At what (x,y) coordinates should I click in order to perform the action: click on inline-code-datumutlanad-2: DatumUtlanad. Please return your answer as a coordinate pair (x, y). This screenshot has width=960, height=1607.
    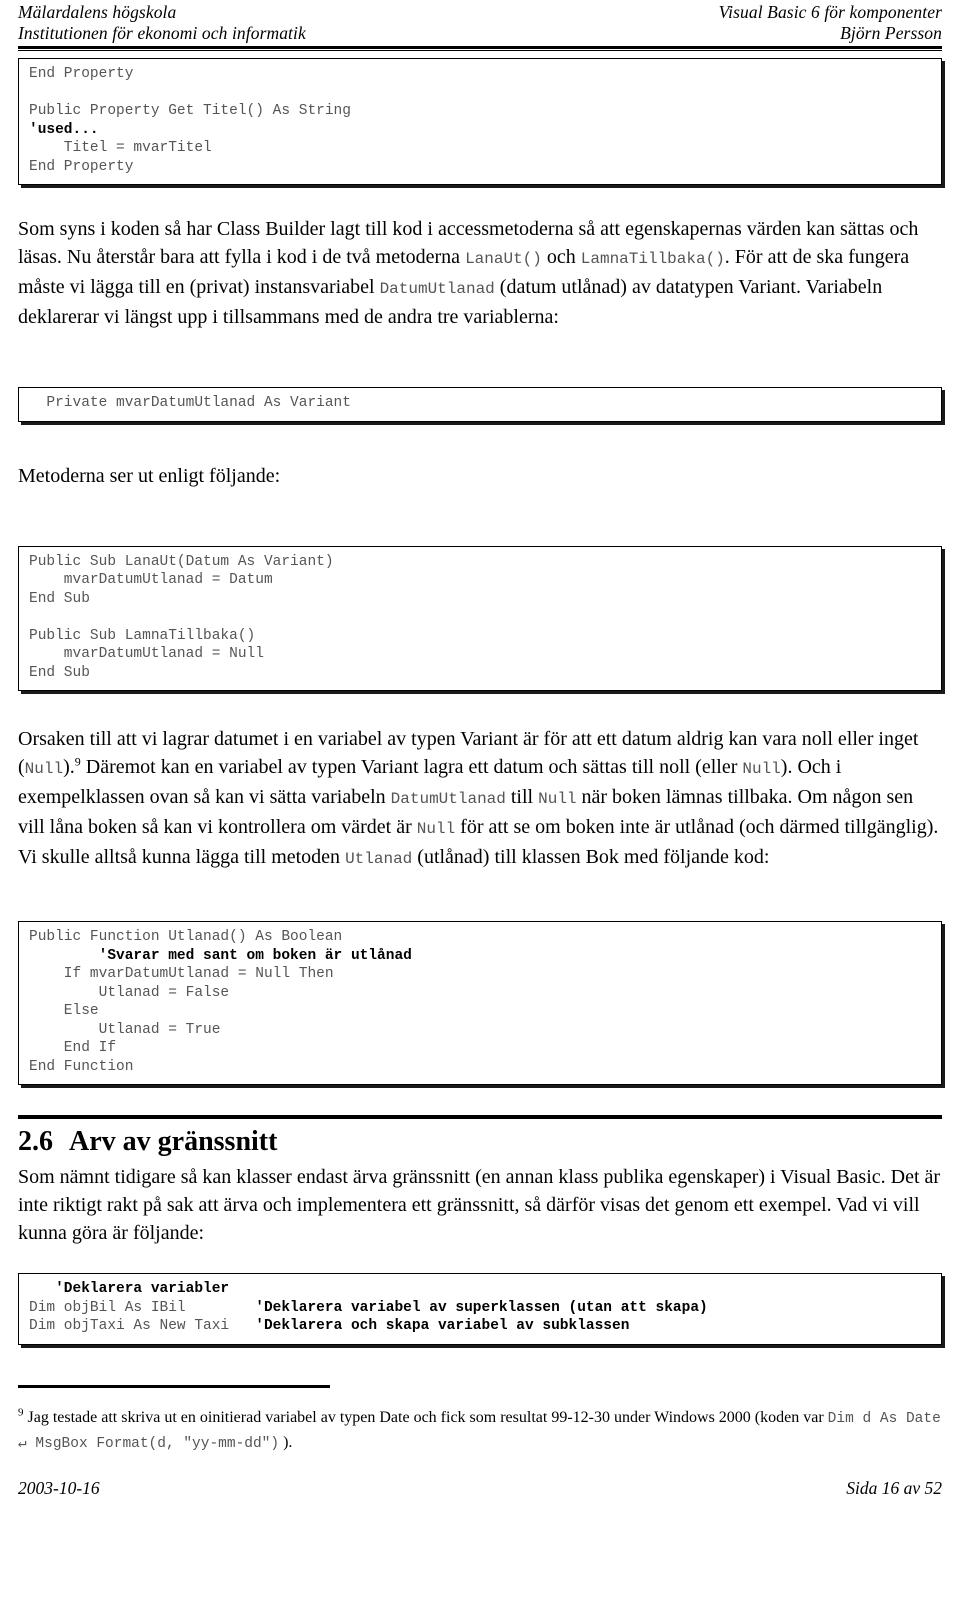
    Looking at the image, I should click on (448, 799).